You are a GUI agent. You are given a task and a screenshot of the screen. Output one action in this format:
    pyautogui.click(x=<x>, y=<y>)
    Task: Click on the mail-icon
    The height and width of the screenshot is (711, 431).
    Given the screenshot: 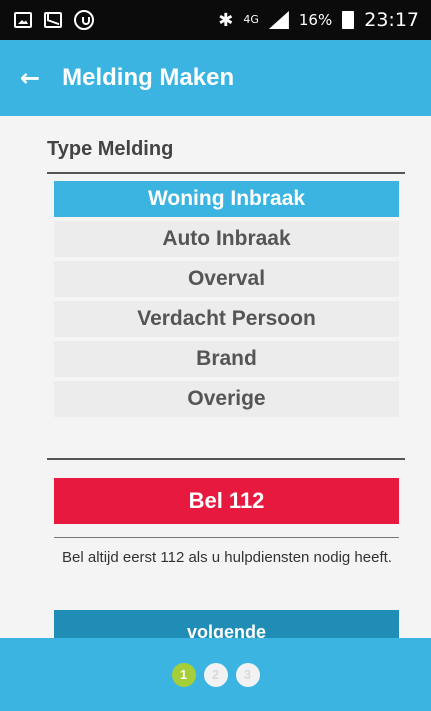 What is the action you would take?
    pyautogui.click(x=53, y=20)
    